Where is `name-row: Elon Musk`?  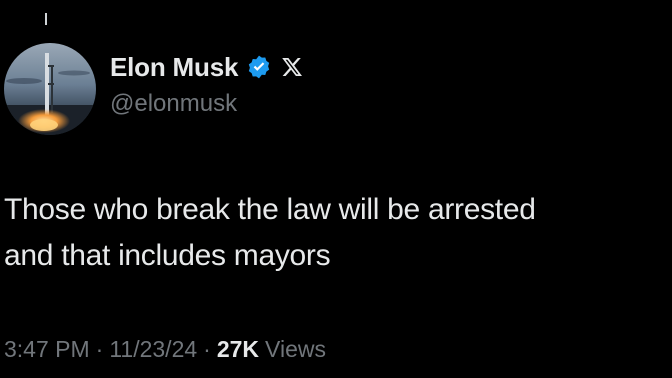 name-row: Elon Musk is located at coordinates (310, 67).